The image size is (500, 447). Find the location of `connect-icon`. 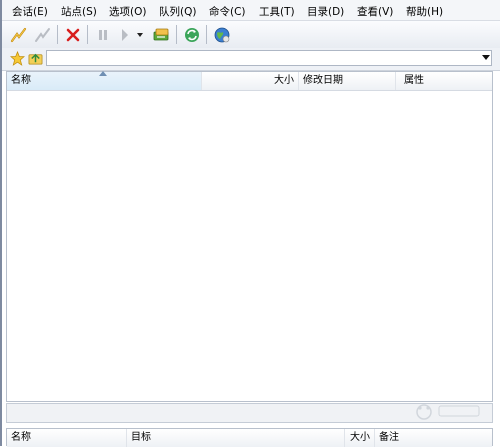

connect-icon is located at coordinates (18, 34).